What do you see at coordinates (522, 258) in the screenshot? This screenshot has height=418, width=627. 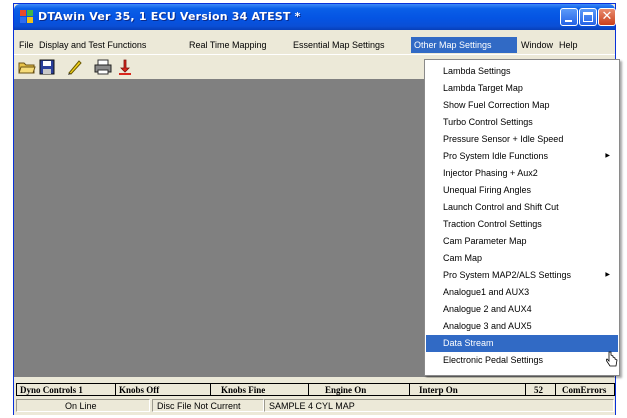 I see `menu-item-cam-map: Cam Map` at bounding box center [522, 258].